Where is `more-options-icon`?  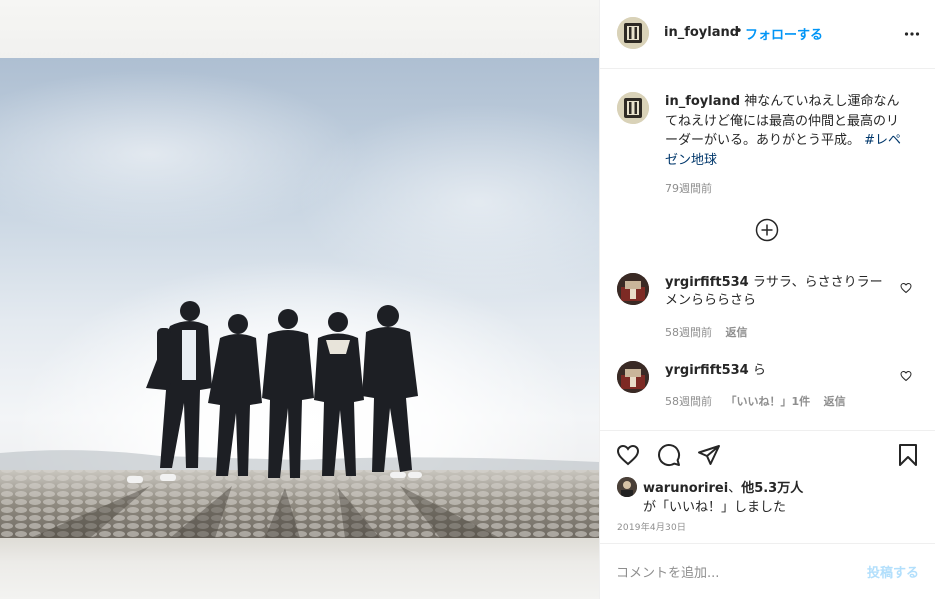 more-options-icon is located at coordinates (912, 34).